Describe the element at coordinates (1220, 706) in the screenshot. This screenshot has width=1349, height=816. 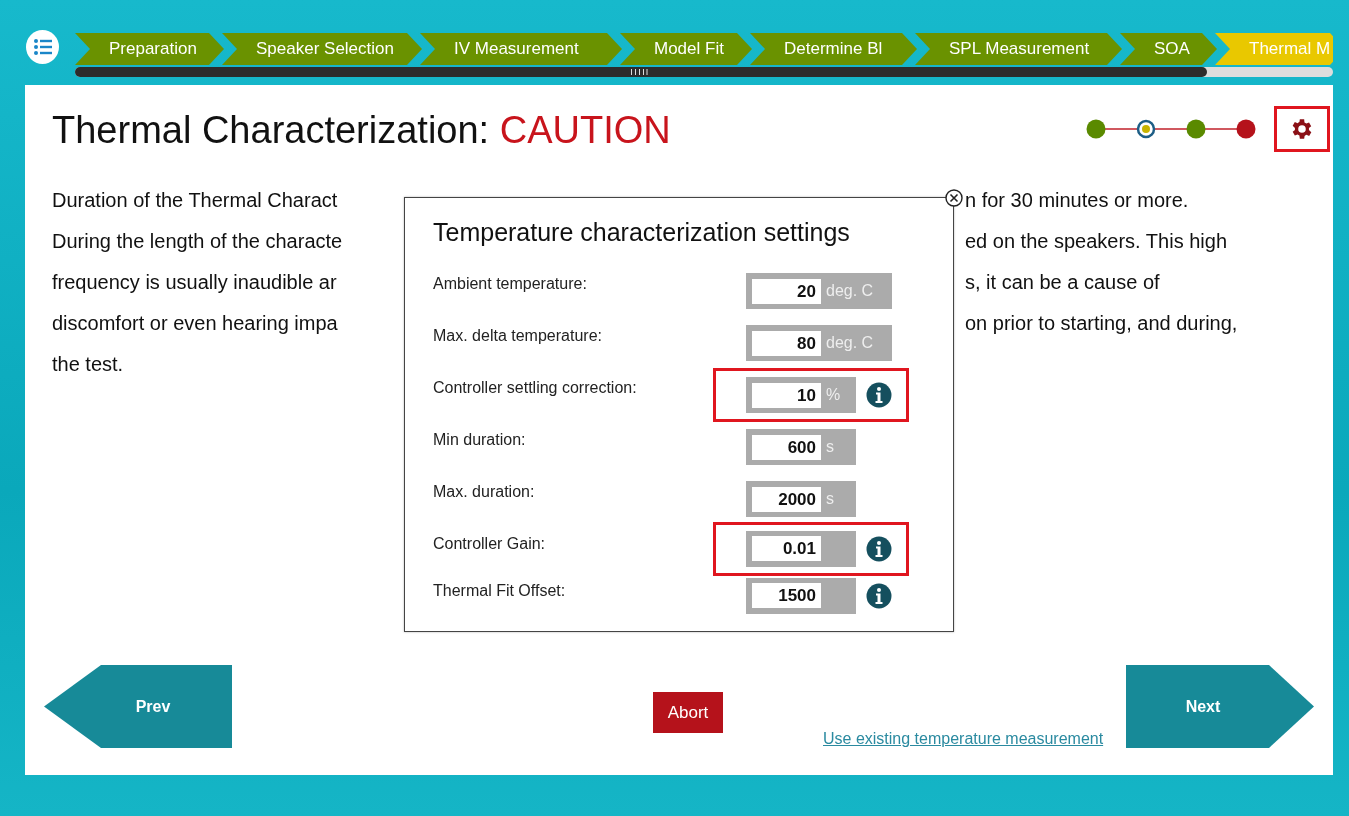
I see `next-button: Next` at that location.